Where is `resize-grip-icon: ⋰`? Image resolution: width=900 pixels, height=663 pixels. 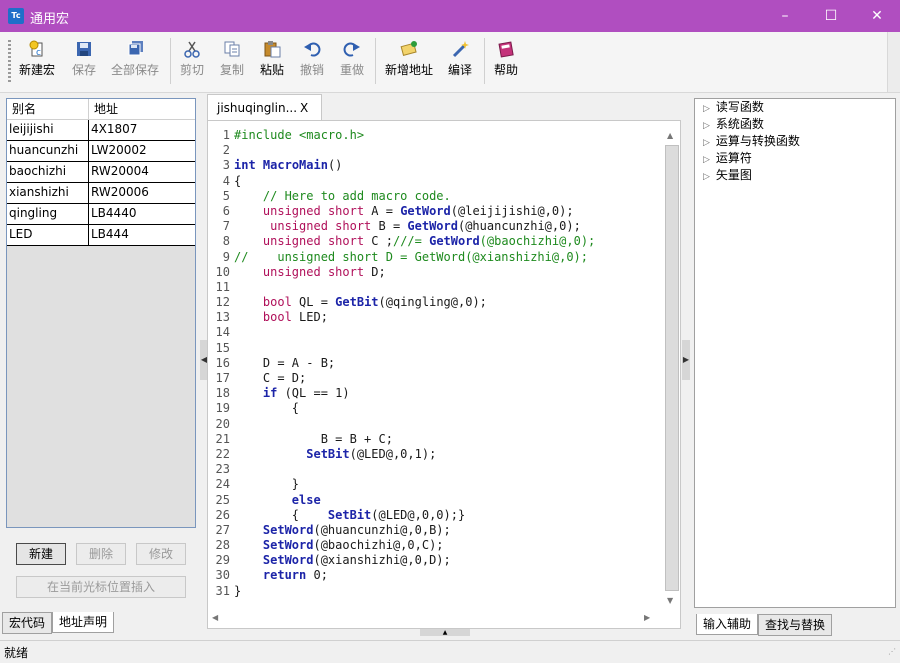
resize-grip-icon: ⋰ is located at coordinates (892, 651).